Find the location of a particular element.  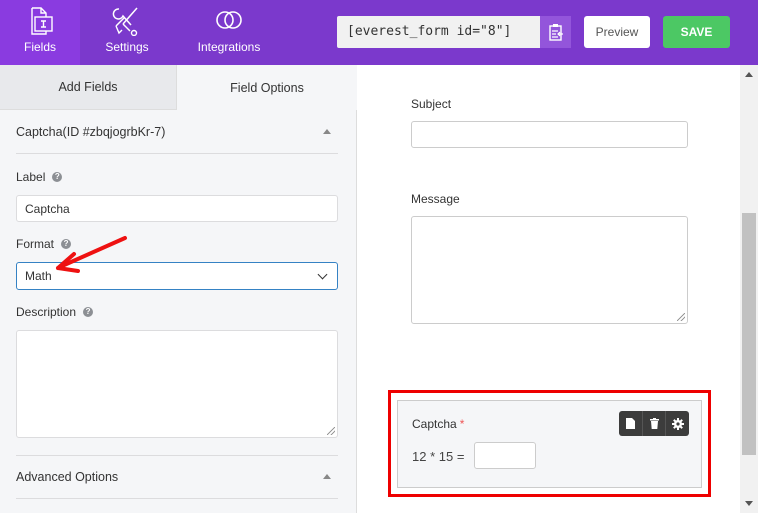

scroll-up-icon is located at coordinates (749, 74).